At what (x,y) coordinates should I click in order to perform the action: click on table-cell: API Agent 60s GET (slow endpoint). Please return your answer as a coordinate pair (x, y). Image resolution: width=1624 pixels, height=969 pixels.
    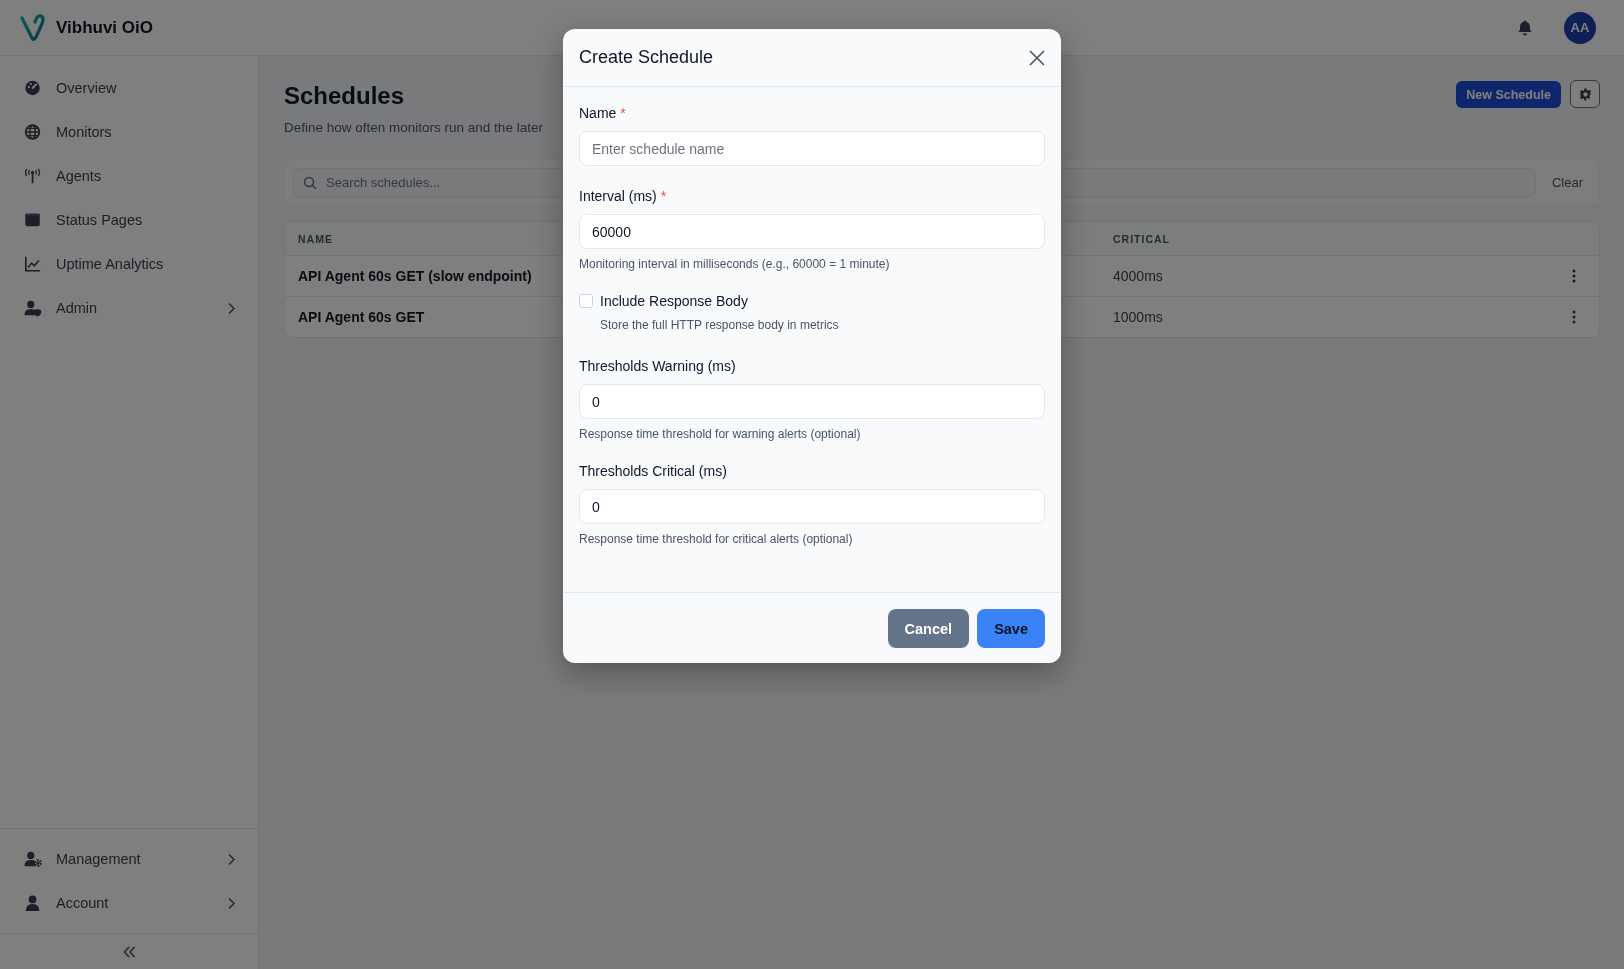
    Looking at the image, I should click on (415, 276).